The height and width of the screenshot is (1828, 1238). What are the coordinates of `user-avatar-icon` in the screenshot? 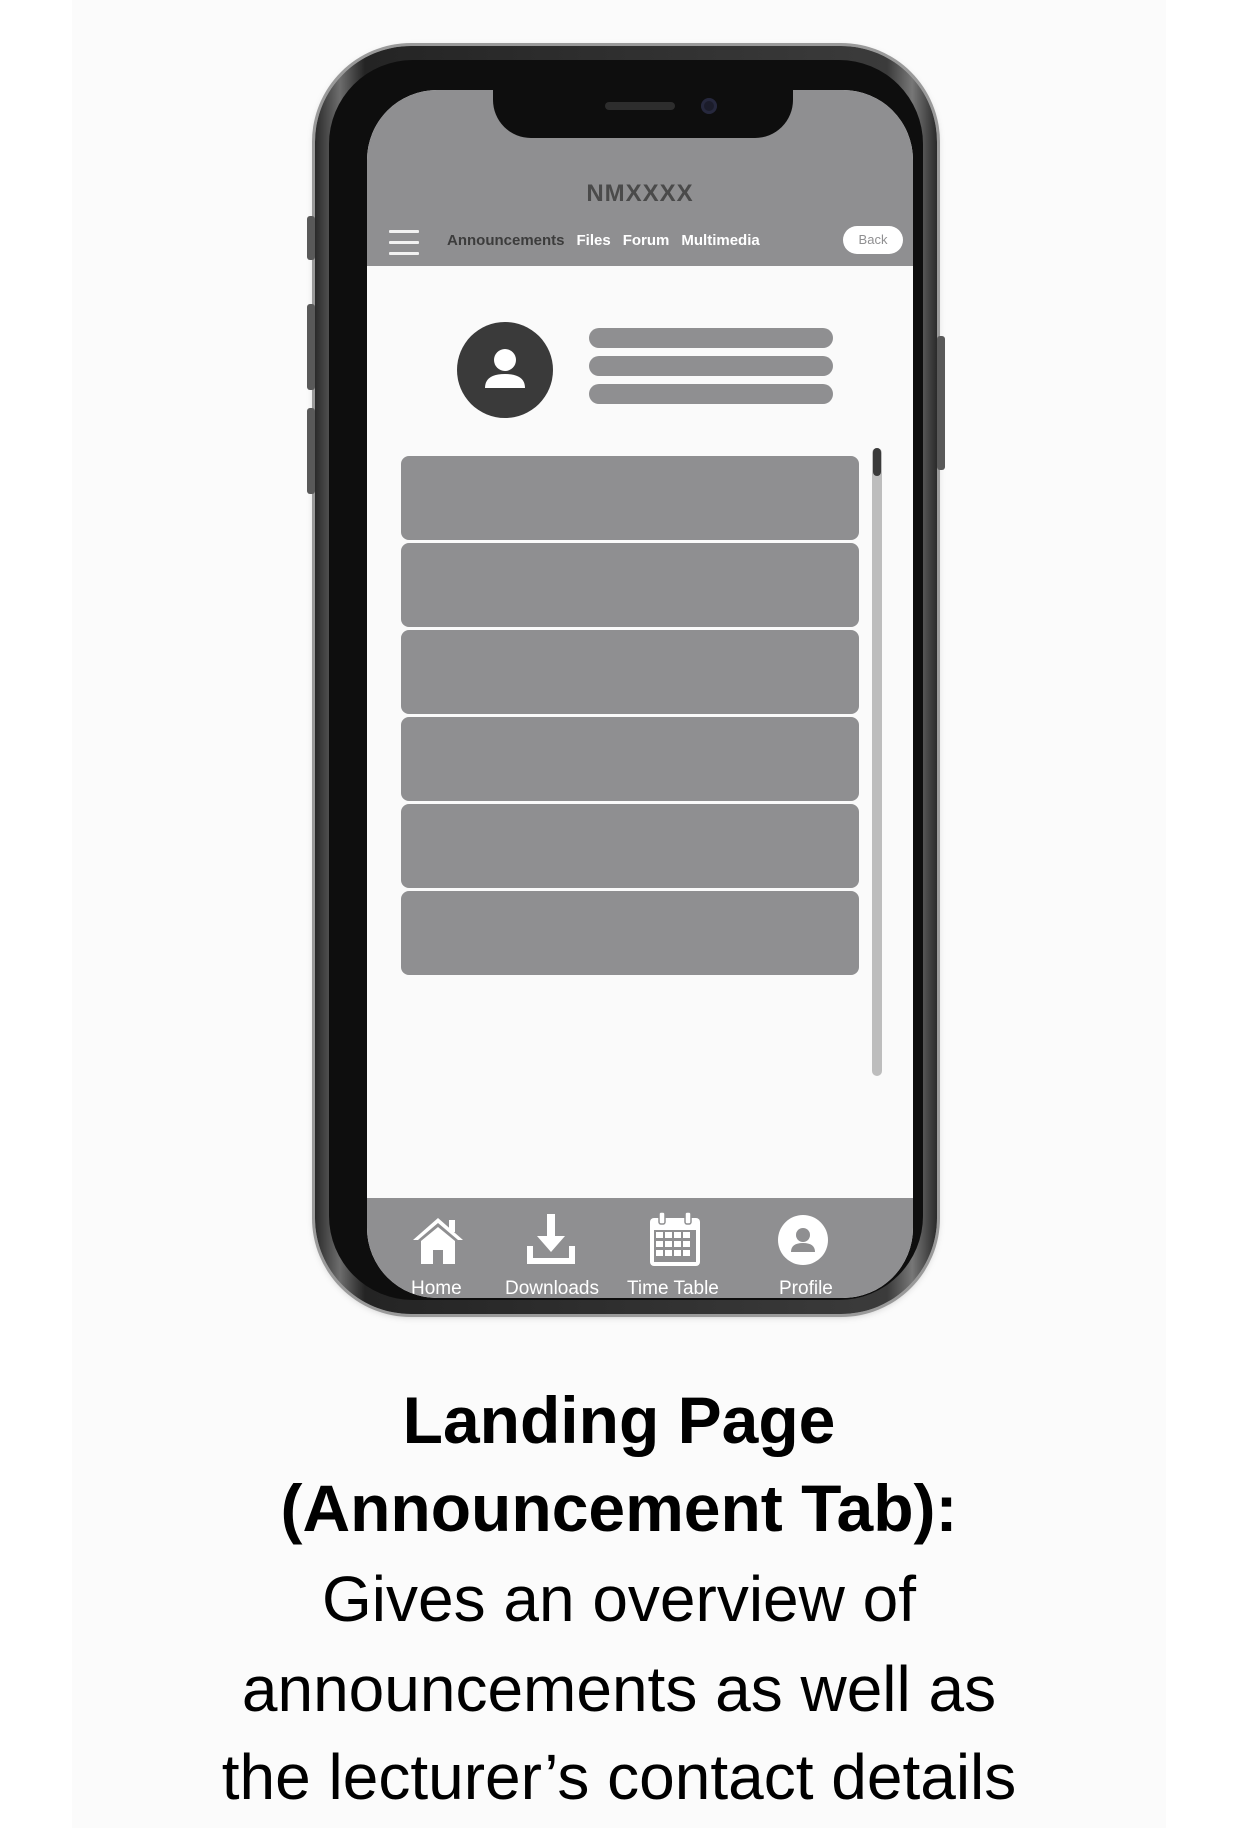 It's located at (505, 368).